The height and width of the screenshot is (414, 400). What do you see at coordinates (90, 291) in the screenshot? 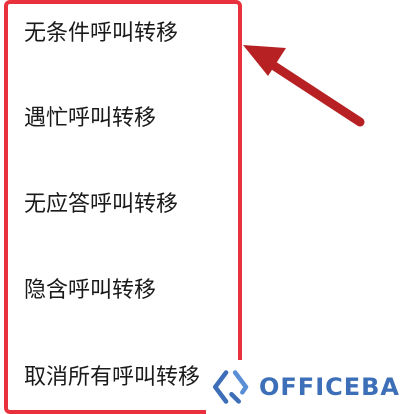
I see `menu-item-implicit-forwarding: 隐含呼叫转移` at bounding box center [90, 291].